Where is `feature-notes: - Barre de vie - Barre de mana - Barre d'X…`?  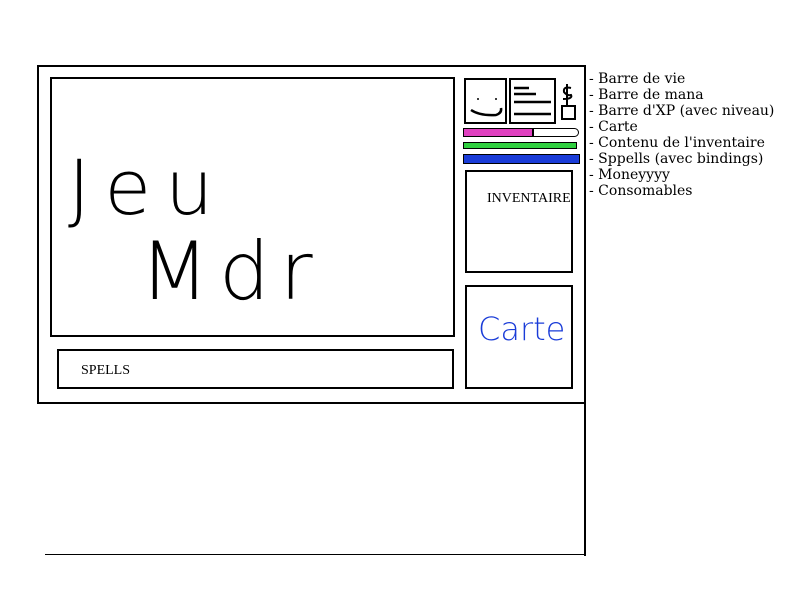
feature-notes: - Barre de vie - Barre de mana - Barre d'X… is located at coordinates (681, 135).